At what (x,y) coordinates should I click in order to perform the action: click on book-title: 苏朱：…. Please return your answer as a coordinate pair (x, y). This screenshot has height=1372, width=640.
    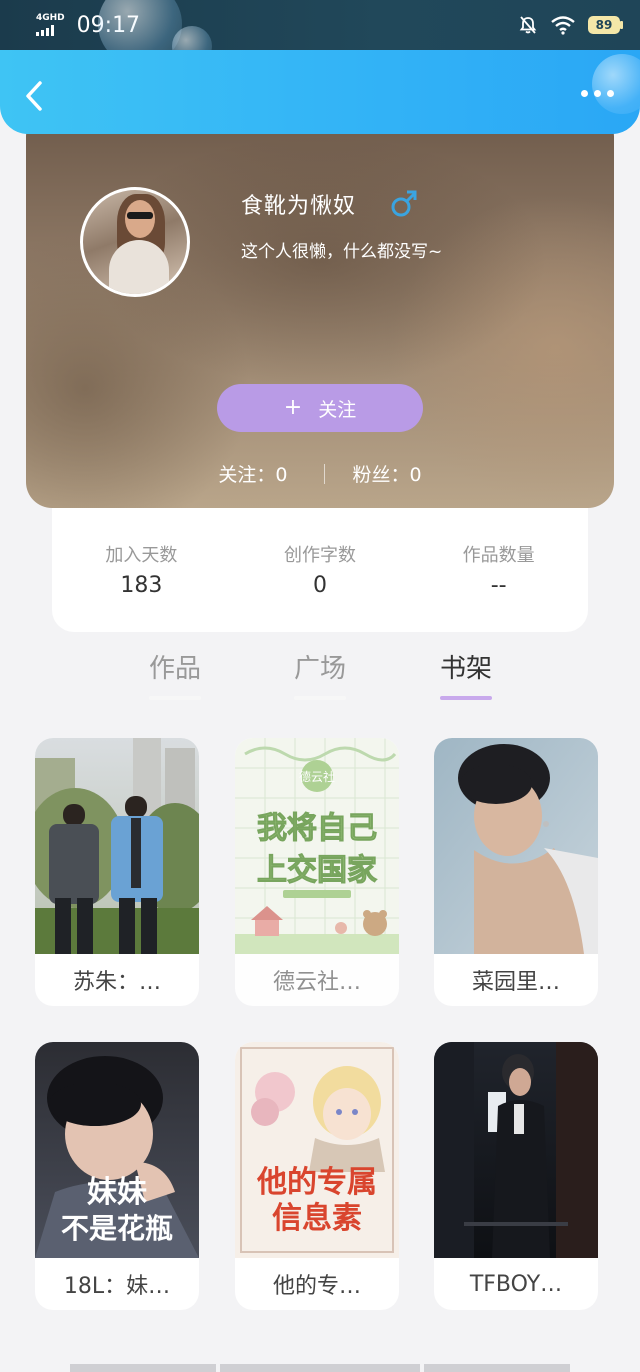
    Looking at the image, I should click on (116, 982).